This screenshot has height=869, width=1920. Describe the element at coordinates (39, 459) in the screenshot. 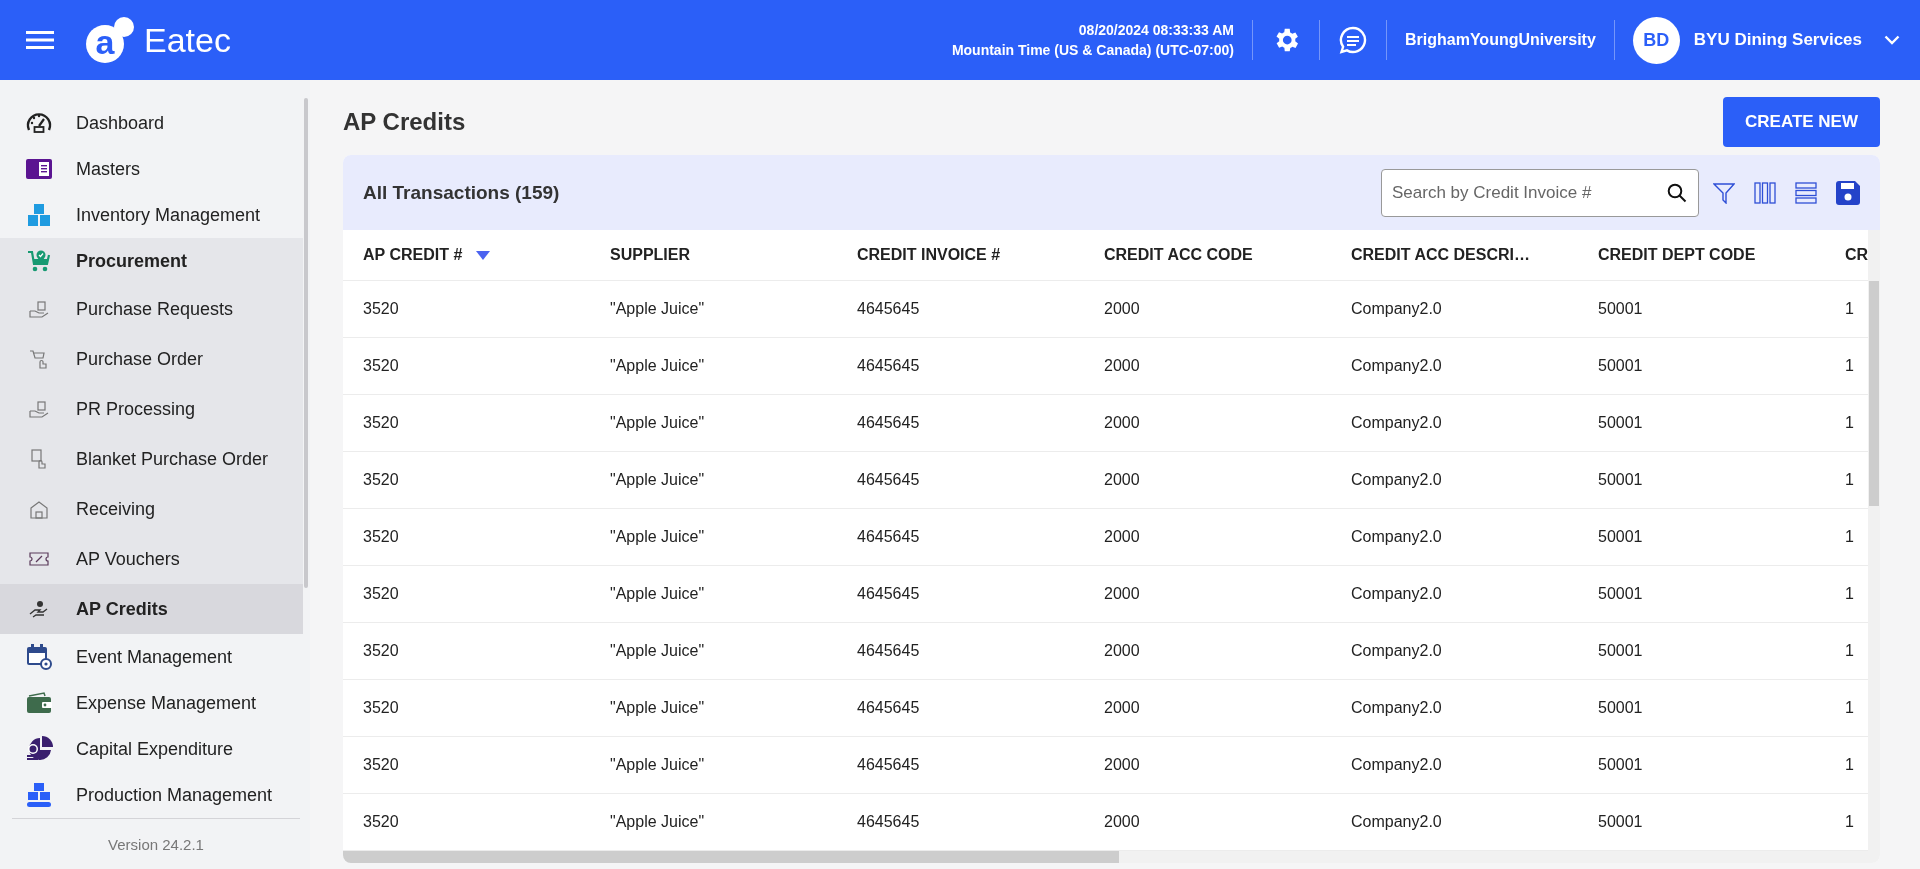

I see `document-hand-icon` at that location.